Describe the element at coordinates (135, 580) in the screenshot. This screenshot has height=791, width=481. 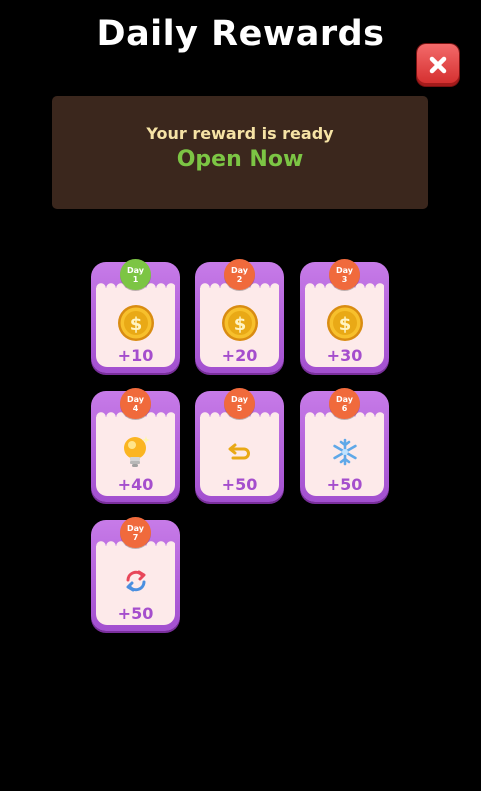
I see `shuffle-icon` at that location.